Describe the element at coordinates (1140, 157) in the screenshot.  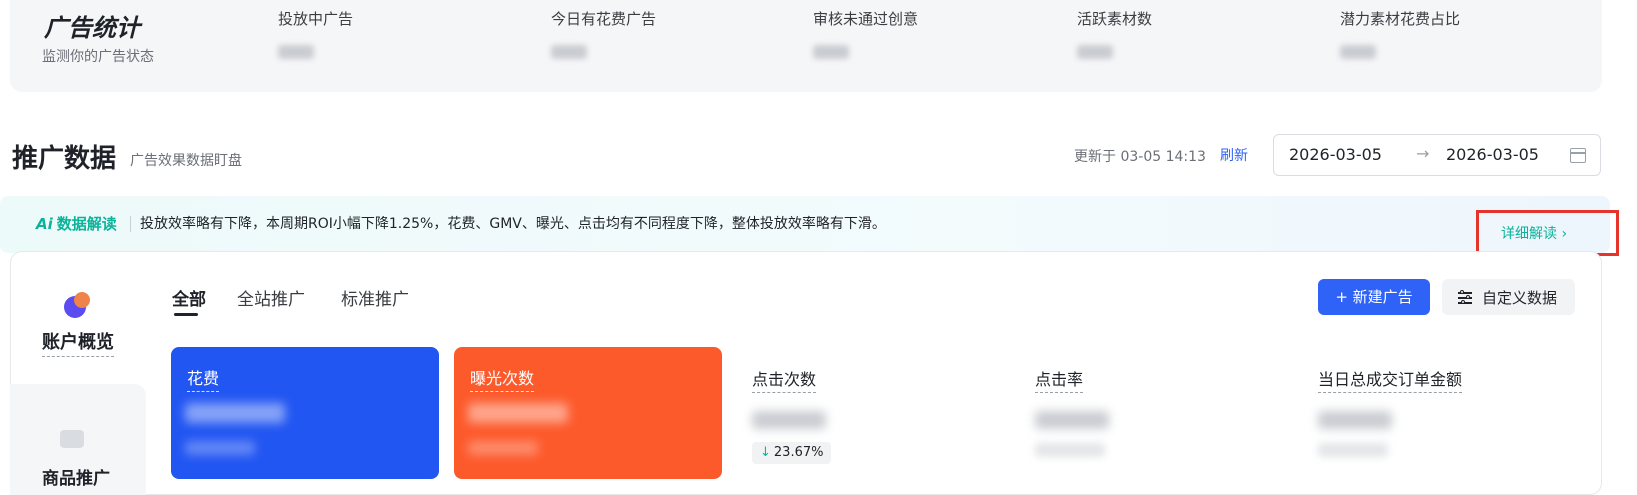
I see `update-time: 更新于 03-05 14:13` at that location.